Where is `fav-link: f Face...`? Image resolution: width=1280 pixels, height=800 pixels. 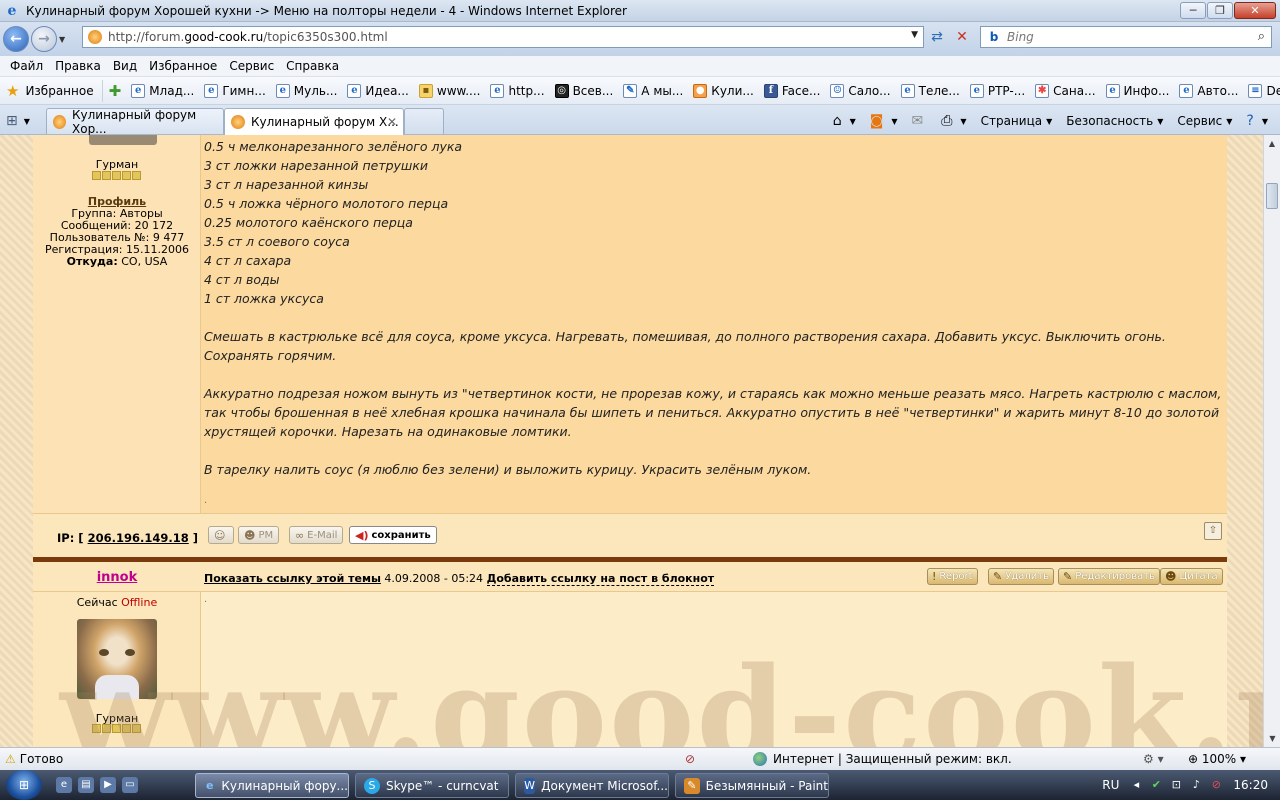 fav-link: f Face... is located at coordinates (791, 90).